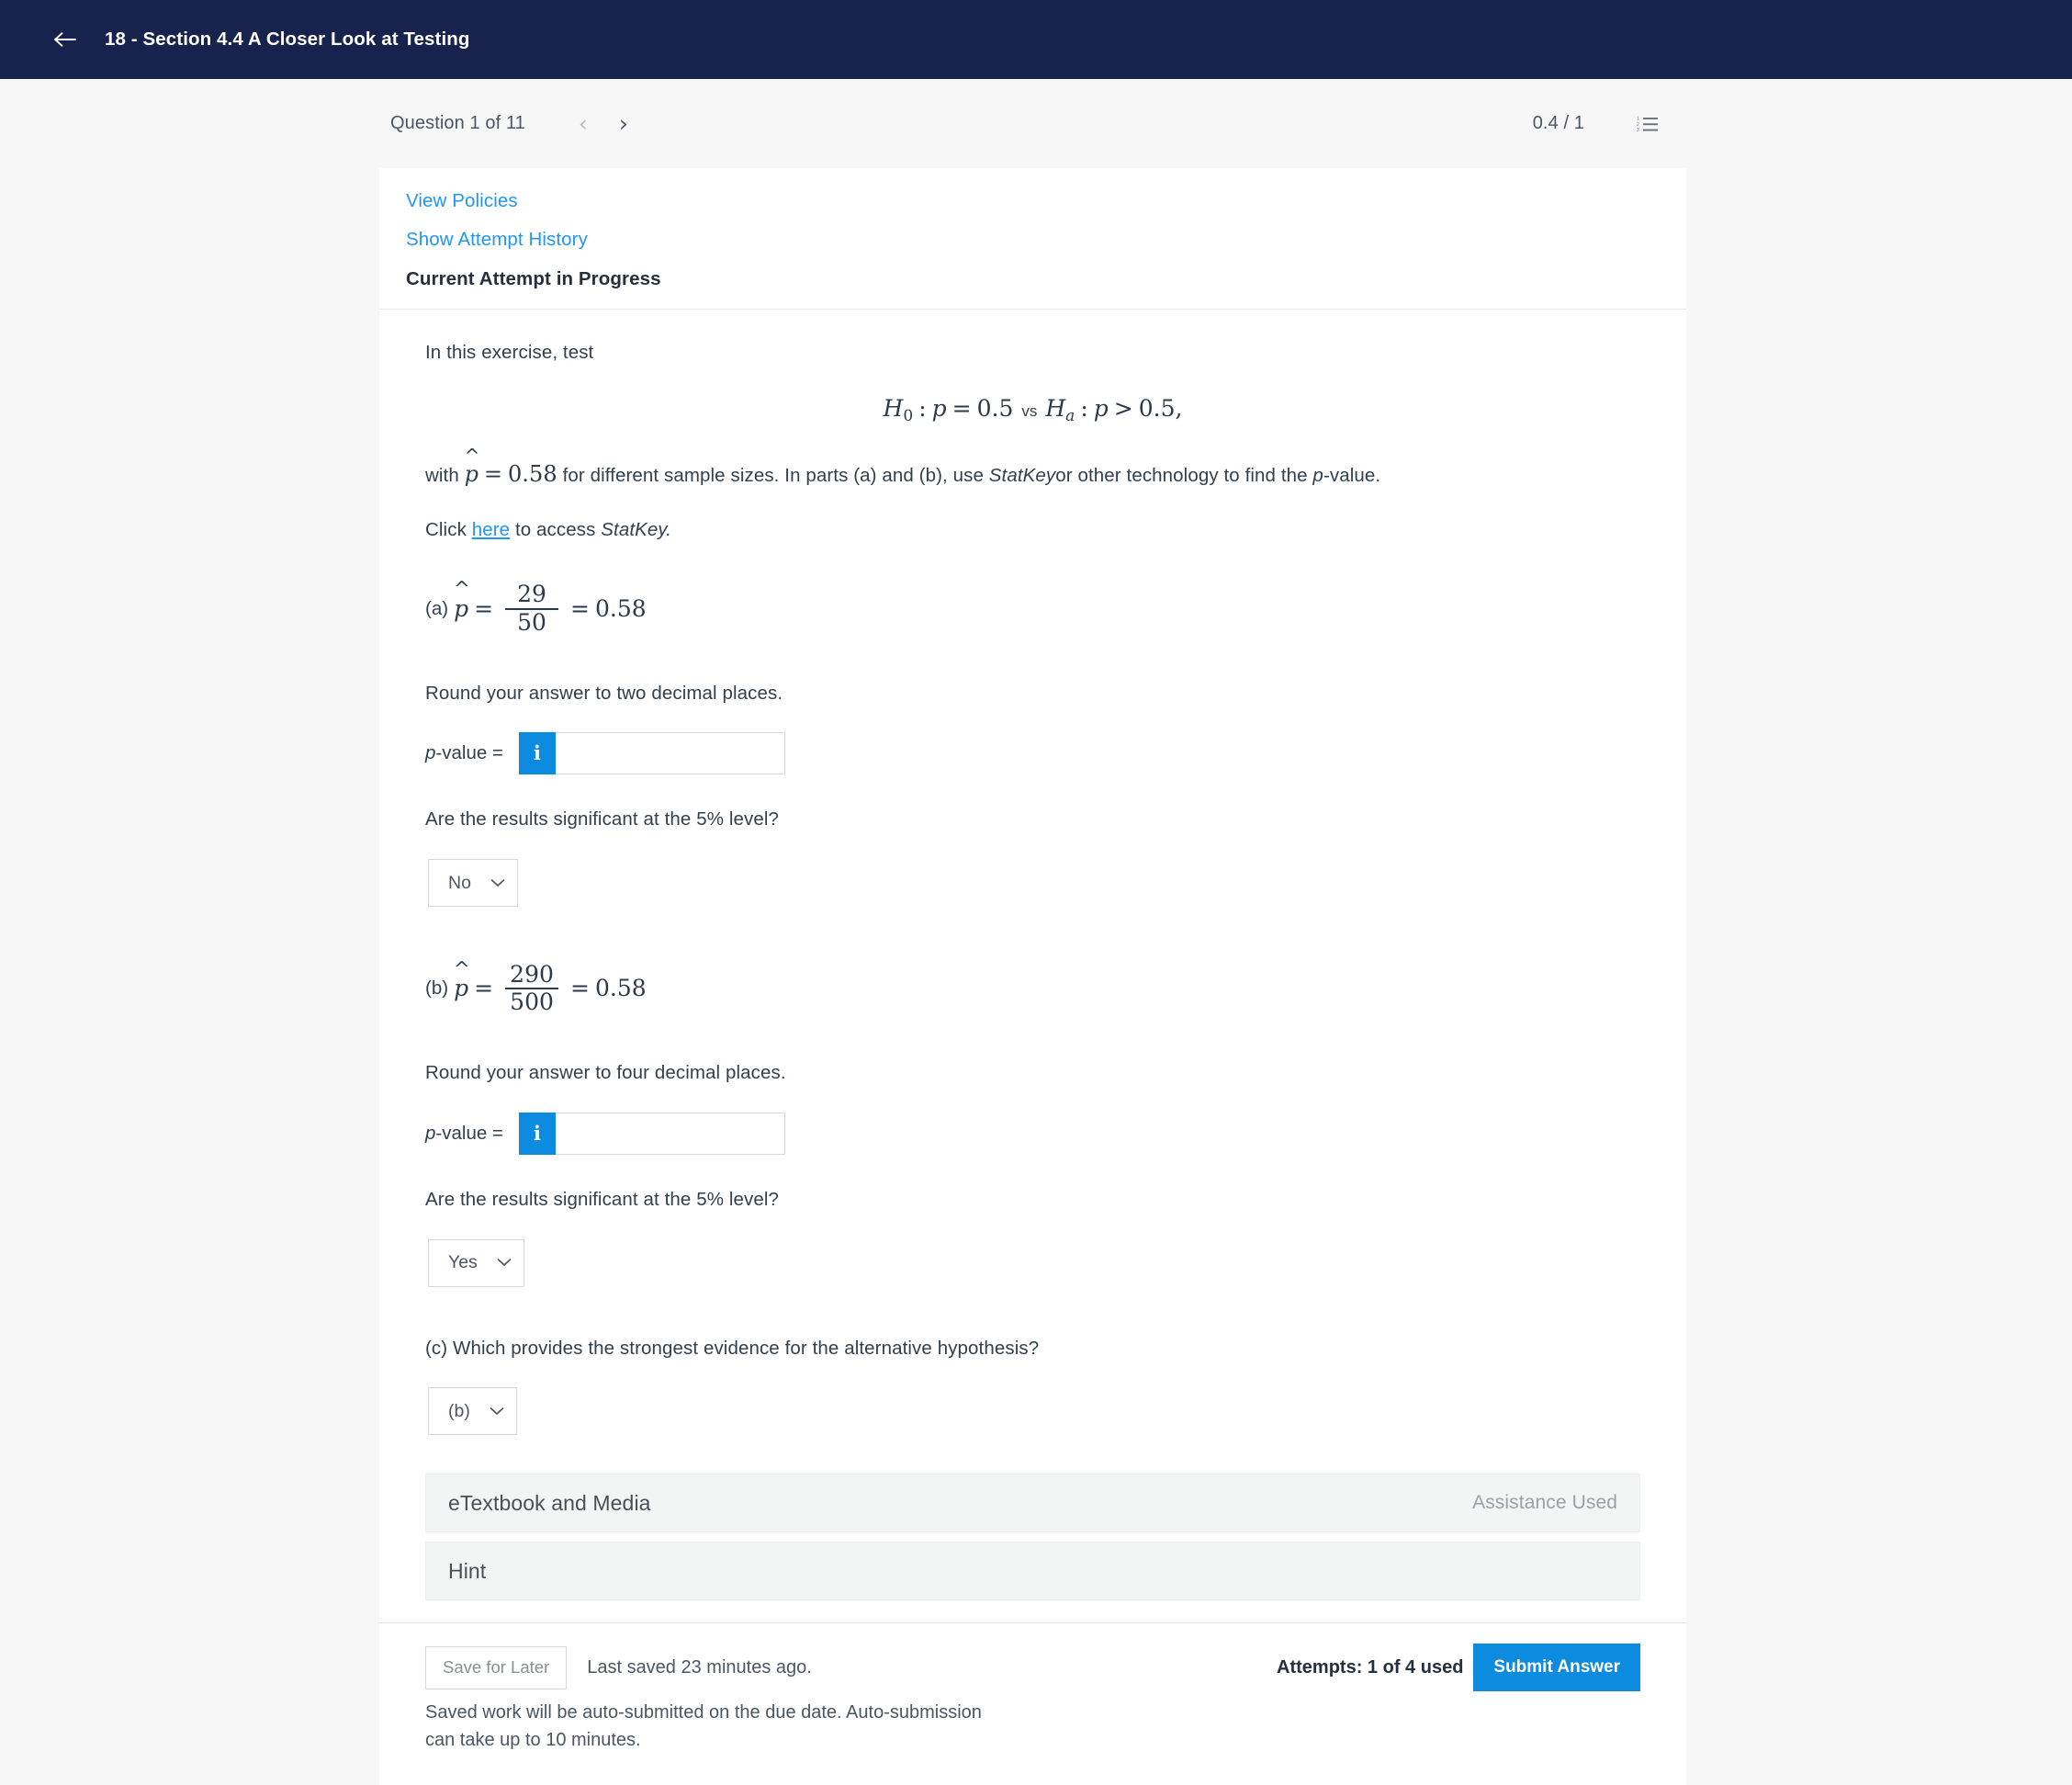 The width and height of the screenshot is (2072, 1785). I want to click on h0-p: p, so click(939, 408).